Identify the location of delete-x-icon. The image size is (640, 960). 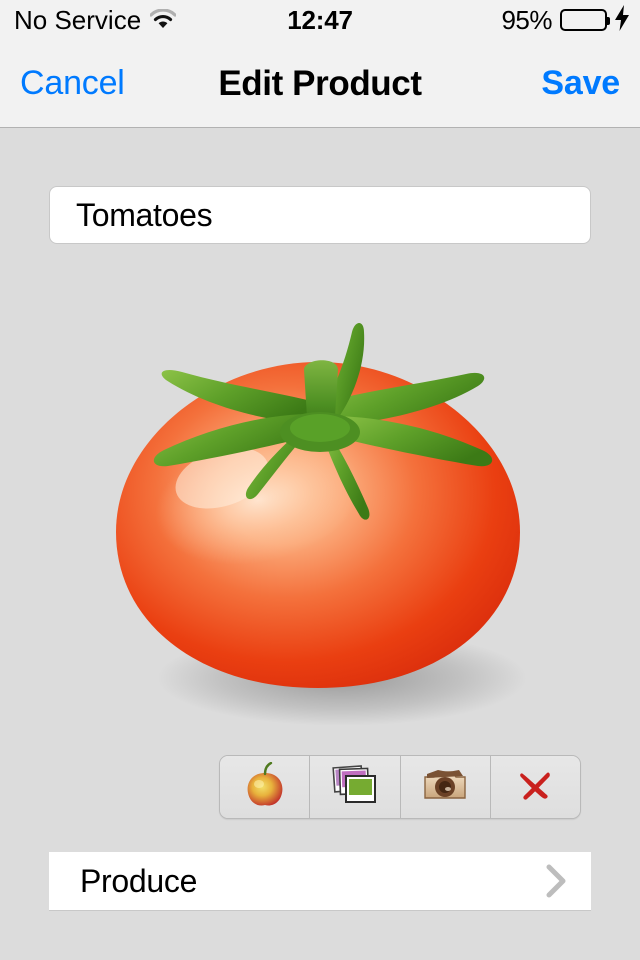
(535, 787).